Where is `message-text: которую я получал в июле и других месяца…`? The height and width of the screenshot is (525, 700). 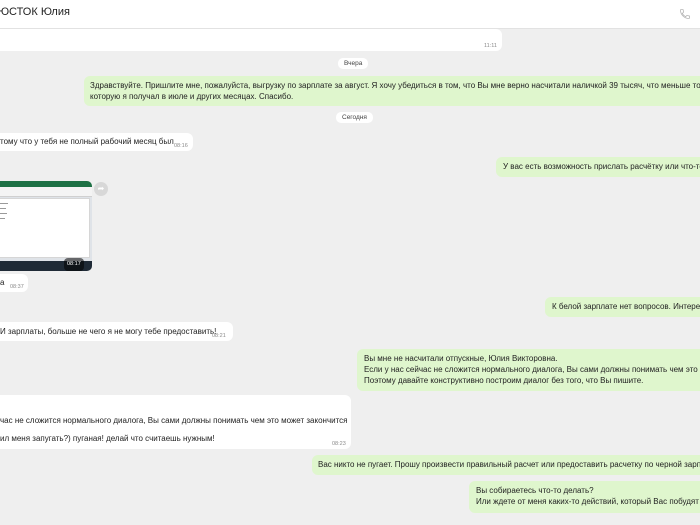
message-text: которую я получал в июле и других месяца… is located at coordinates (192, 96).